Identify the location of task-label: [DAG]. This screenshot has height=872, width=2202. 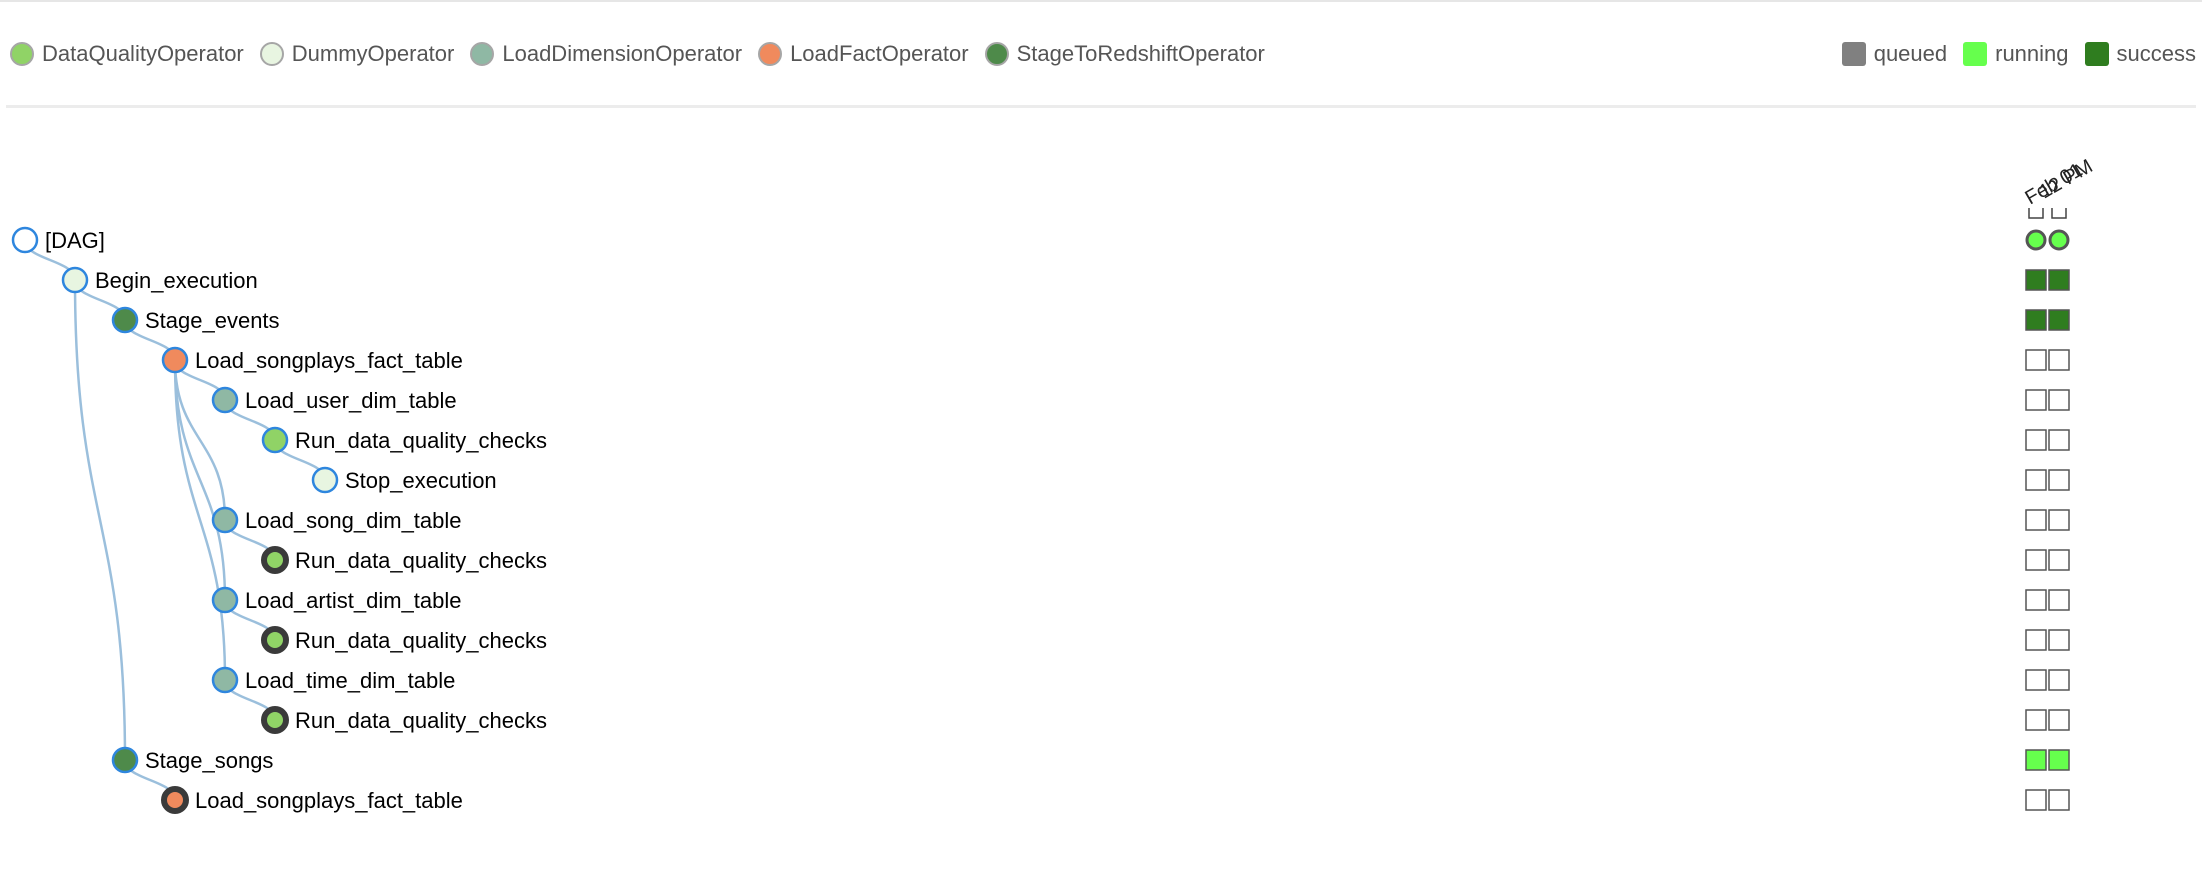
(75, 240).